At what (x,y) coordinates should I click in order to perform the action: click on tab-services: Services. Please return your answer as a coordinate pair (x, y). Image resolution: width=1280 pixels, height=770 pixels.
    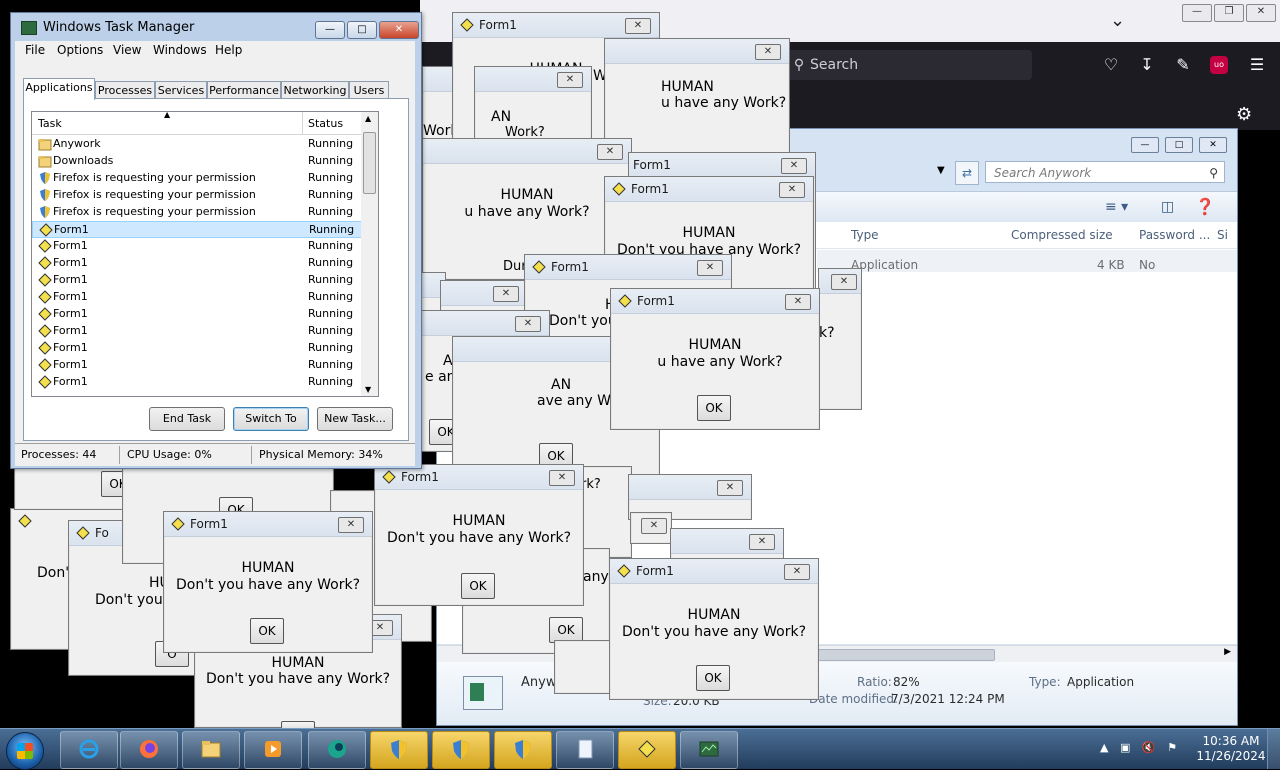
    Looking at the image, I should click on (181, 90).